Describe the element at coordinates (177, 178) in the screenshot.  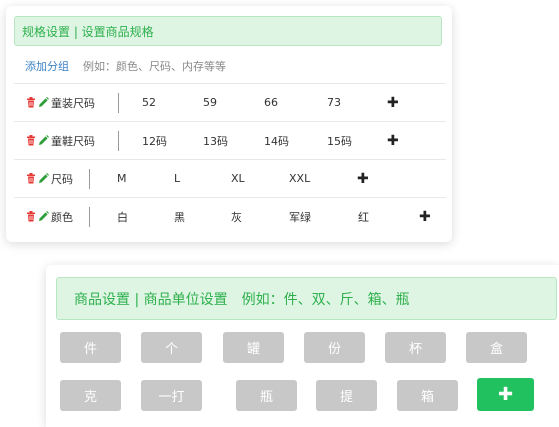
I see `spec-value: L` at that location.